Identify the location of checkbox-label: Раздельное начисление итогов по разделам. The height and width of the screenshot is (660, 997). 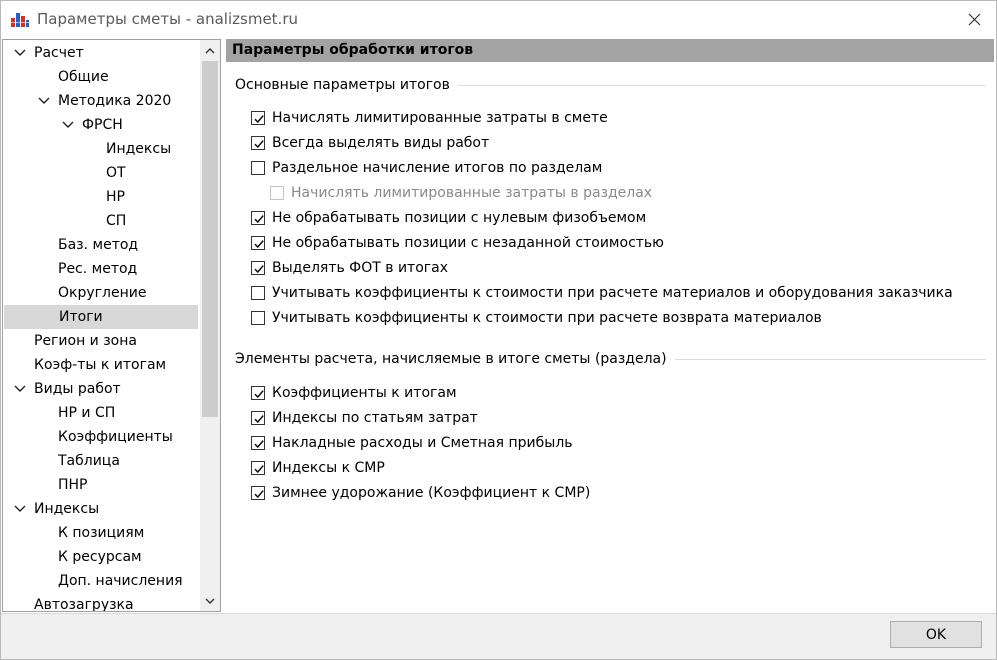
(437, 168).